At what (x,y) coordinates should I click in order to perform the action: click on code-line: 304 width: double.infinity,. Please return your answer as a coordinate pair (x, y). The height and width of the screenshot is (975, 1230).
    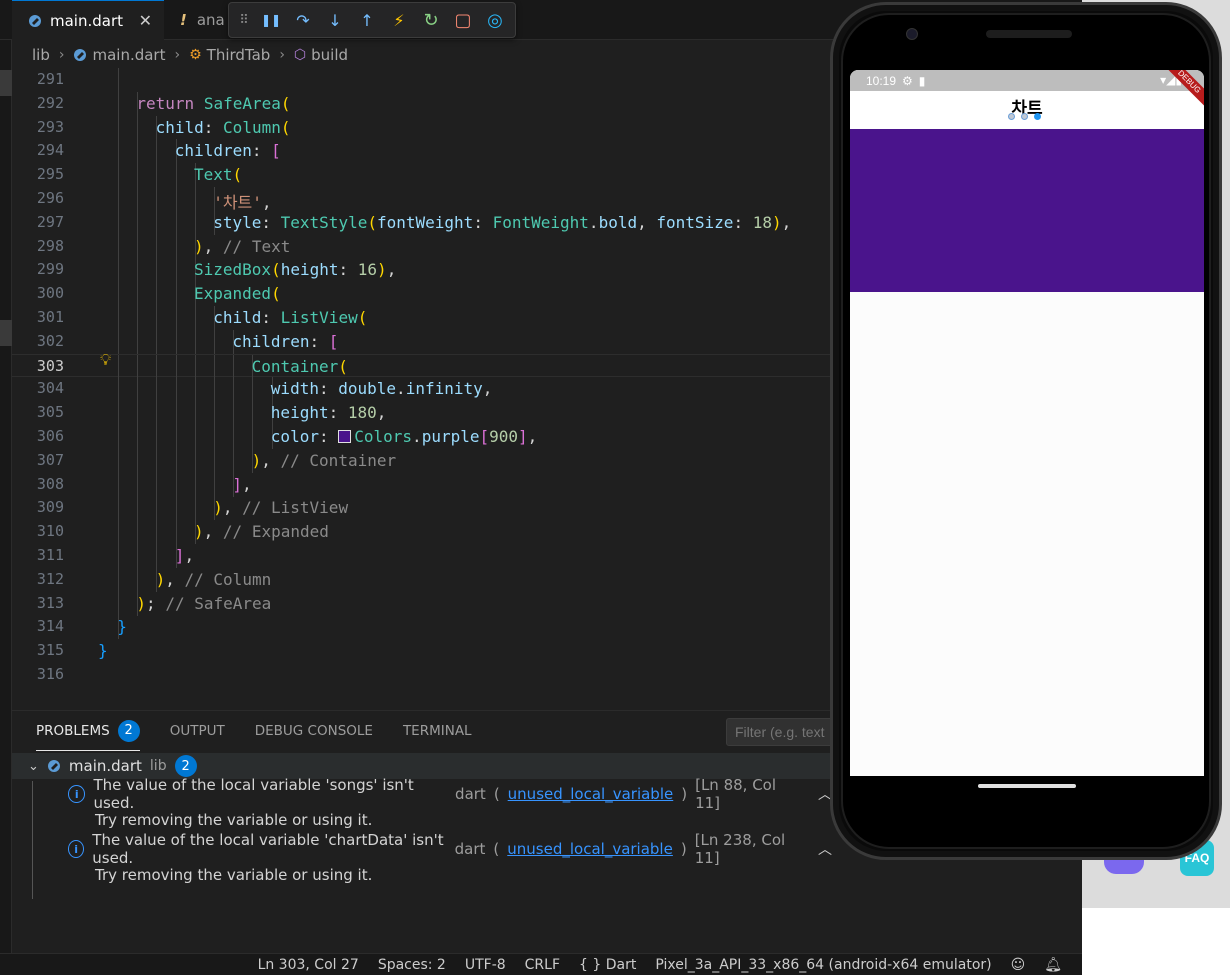
    Looking at the image, I should click on (421, 389).